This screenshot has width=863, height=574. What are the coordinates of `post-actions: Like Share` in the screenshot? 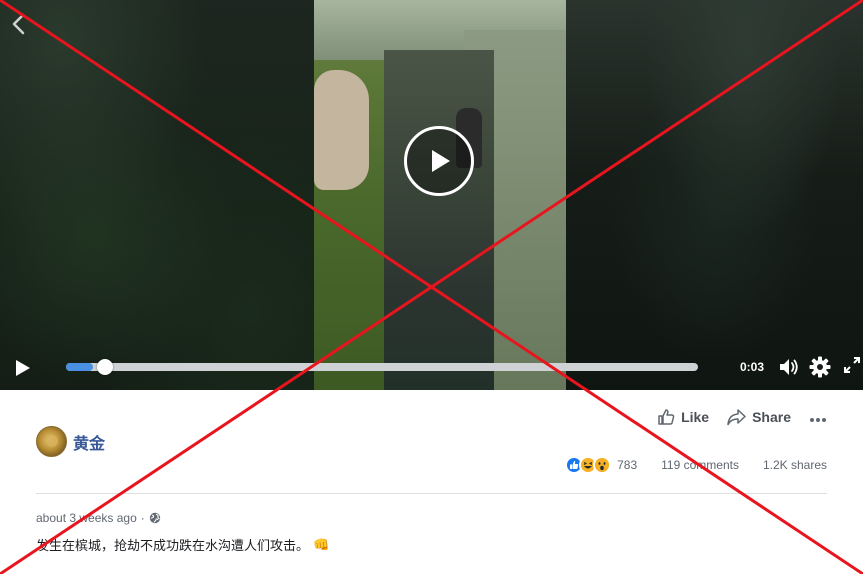 It's located at (742, 417).